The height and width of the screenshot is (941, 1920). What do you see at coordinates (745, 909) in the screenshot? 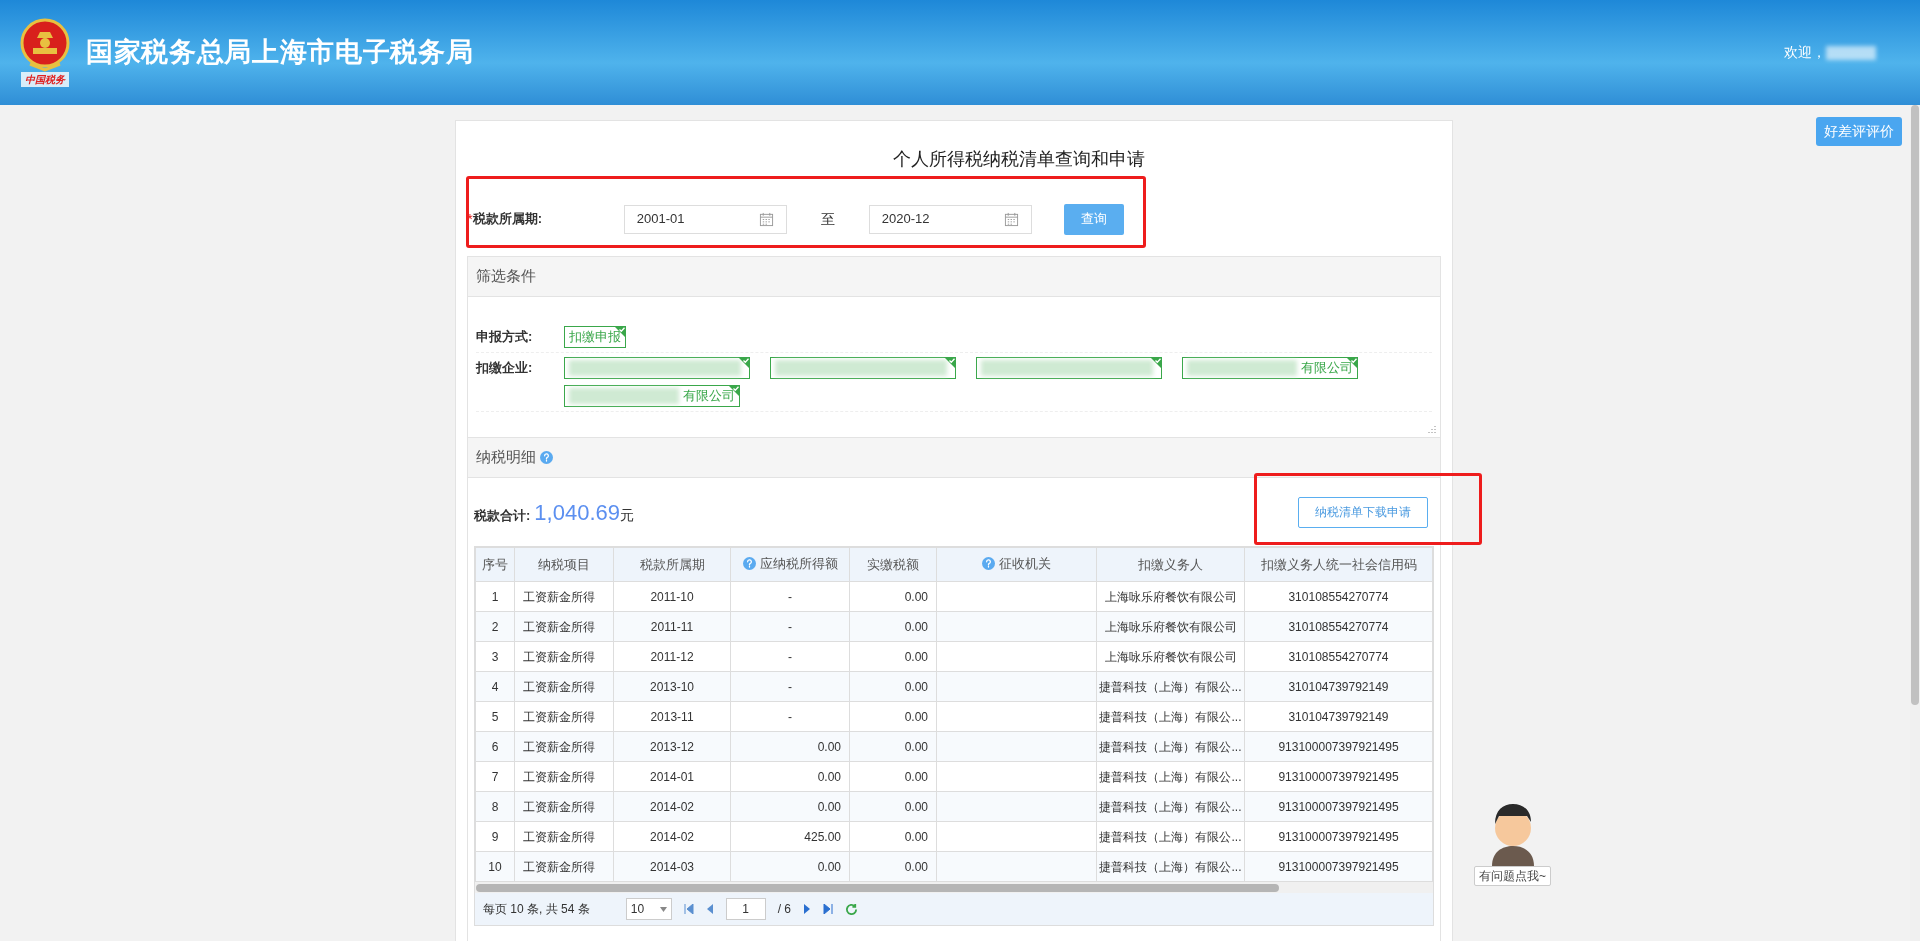
I see `page-input: 1` at bounding box center [745, 909].